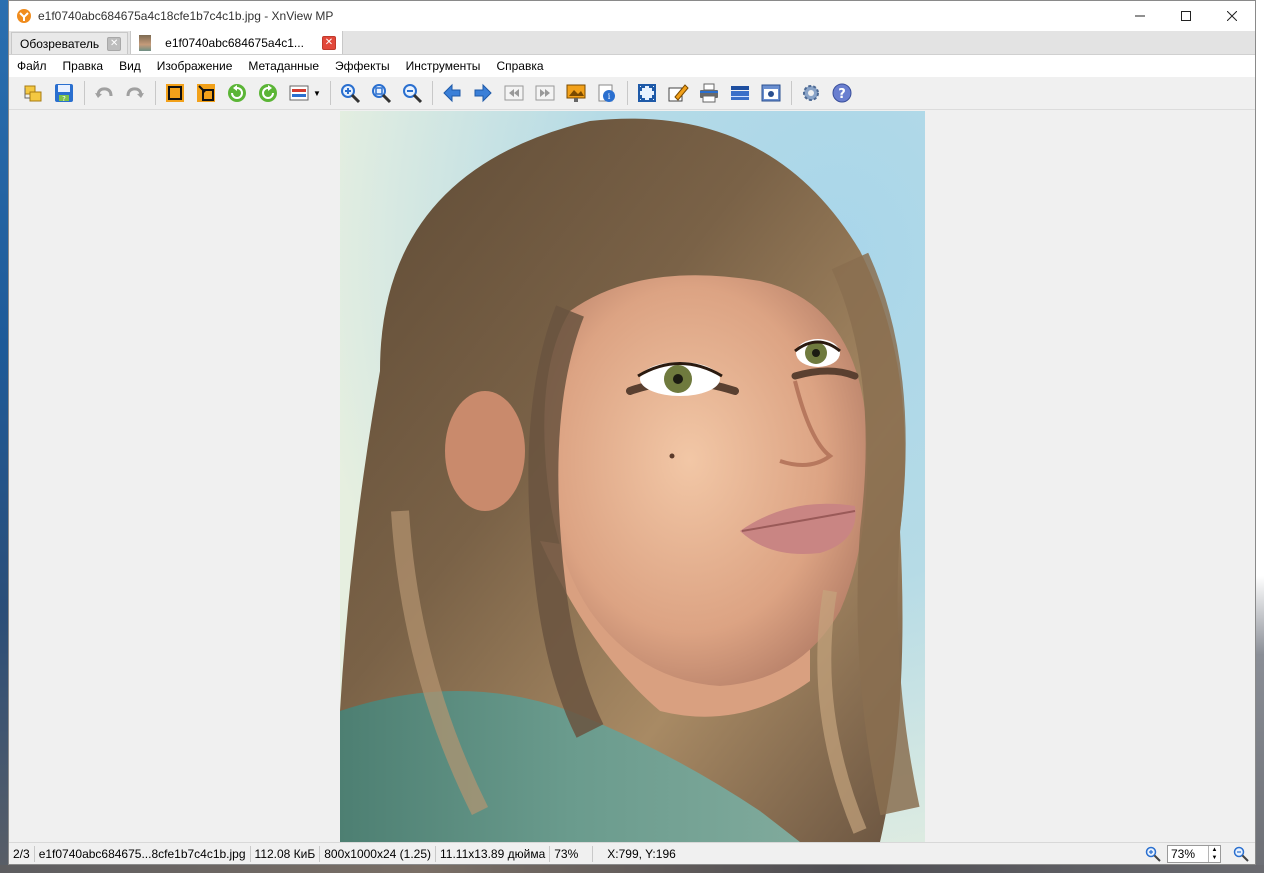 The height and width of the screenshot is (873, 1264). I want to click on image-thumbnail-icon, so click(145, 42).